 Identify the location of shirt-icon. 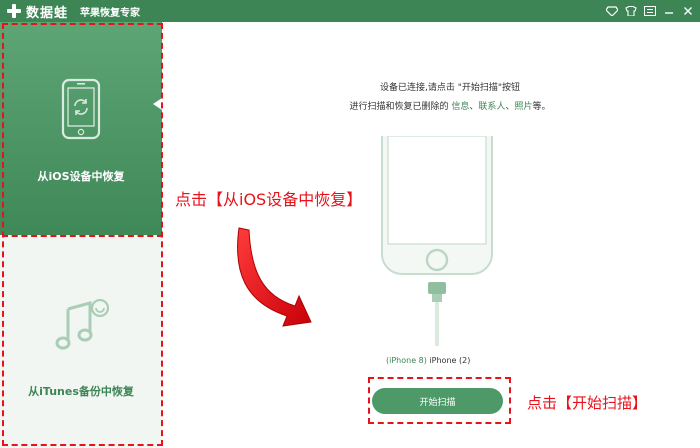
(631, 11).